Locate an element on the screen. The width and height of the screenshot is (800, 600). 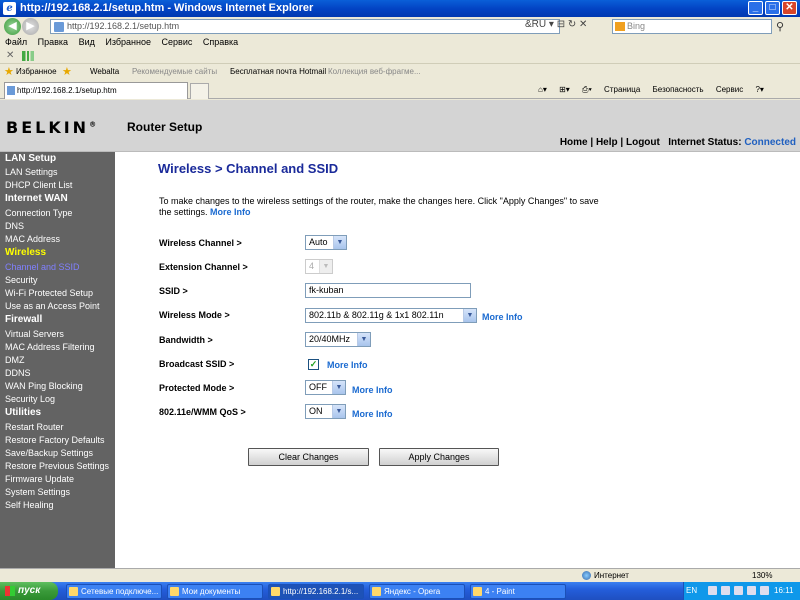
command-bar: ⌂▾ ⊞▾ ⎙▾ Страница Безопасность Сервис ?▾ is located at coordinates (656, 90).